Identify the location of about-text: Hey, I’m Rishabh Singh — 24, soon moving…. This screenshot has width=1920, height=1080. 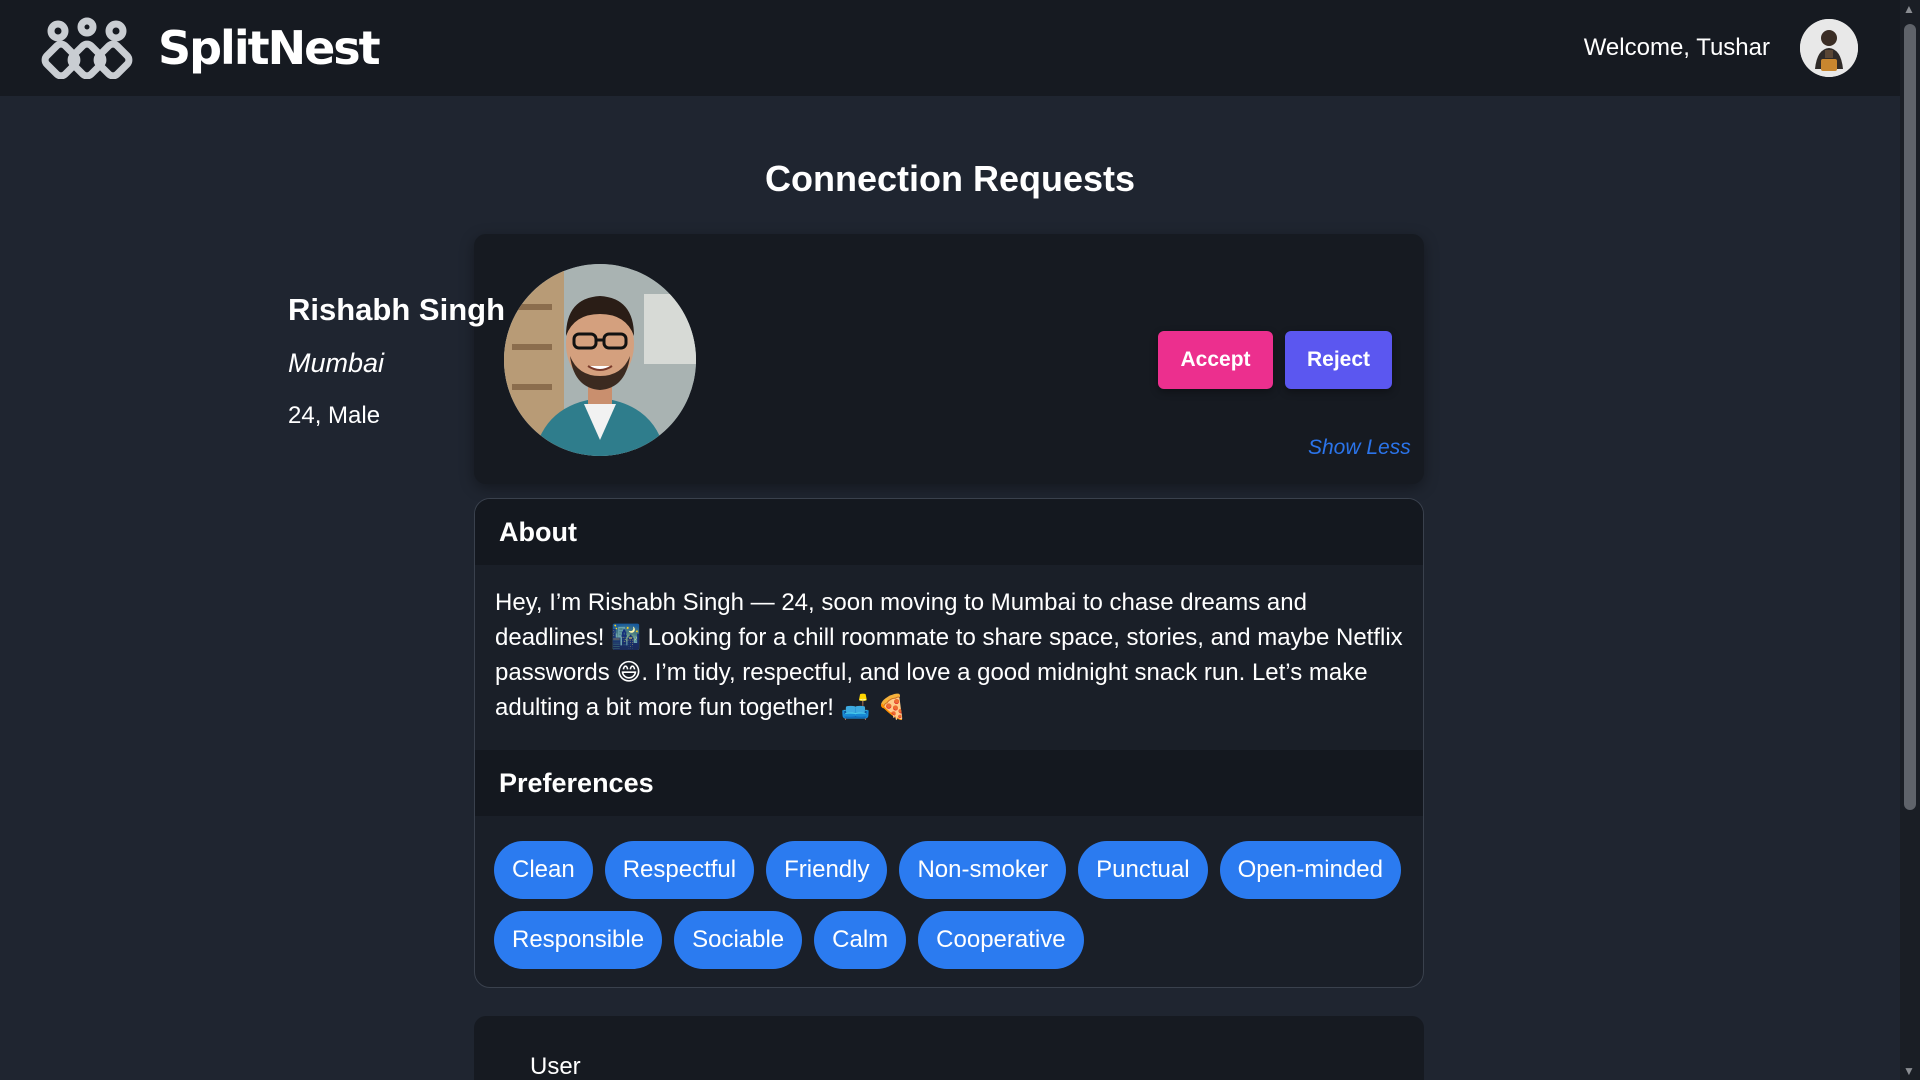
(949, 655).